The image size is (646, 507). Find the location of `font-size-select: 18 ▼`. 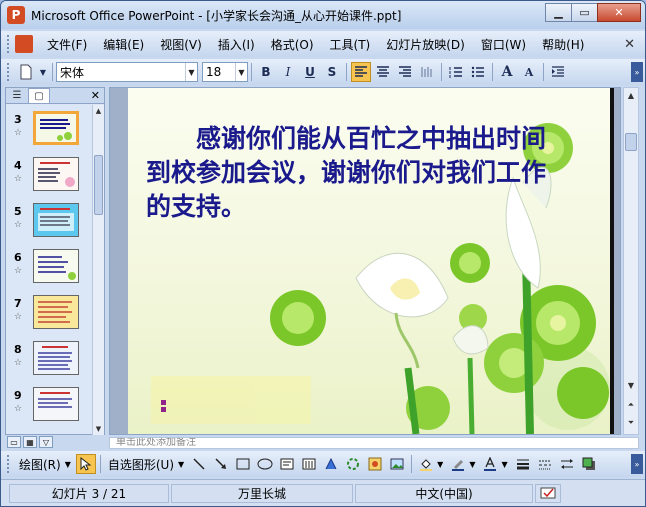

font-size-select: 18 ▼ is located at coordinates (225, 72).